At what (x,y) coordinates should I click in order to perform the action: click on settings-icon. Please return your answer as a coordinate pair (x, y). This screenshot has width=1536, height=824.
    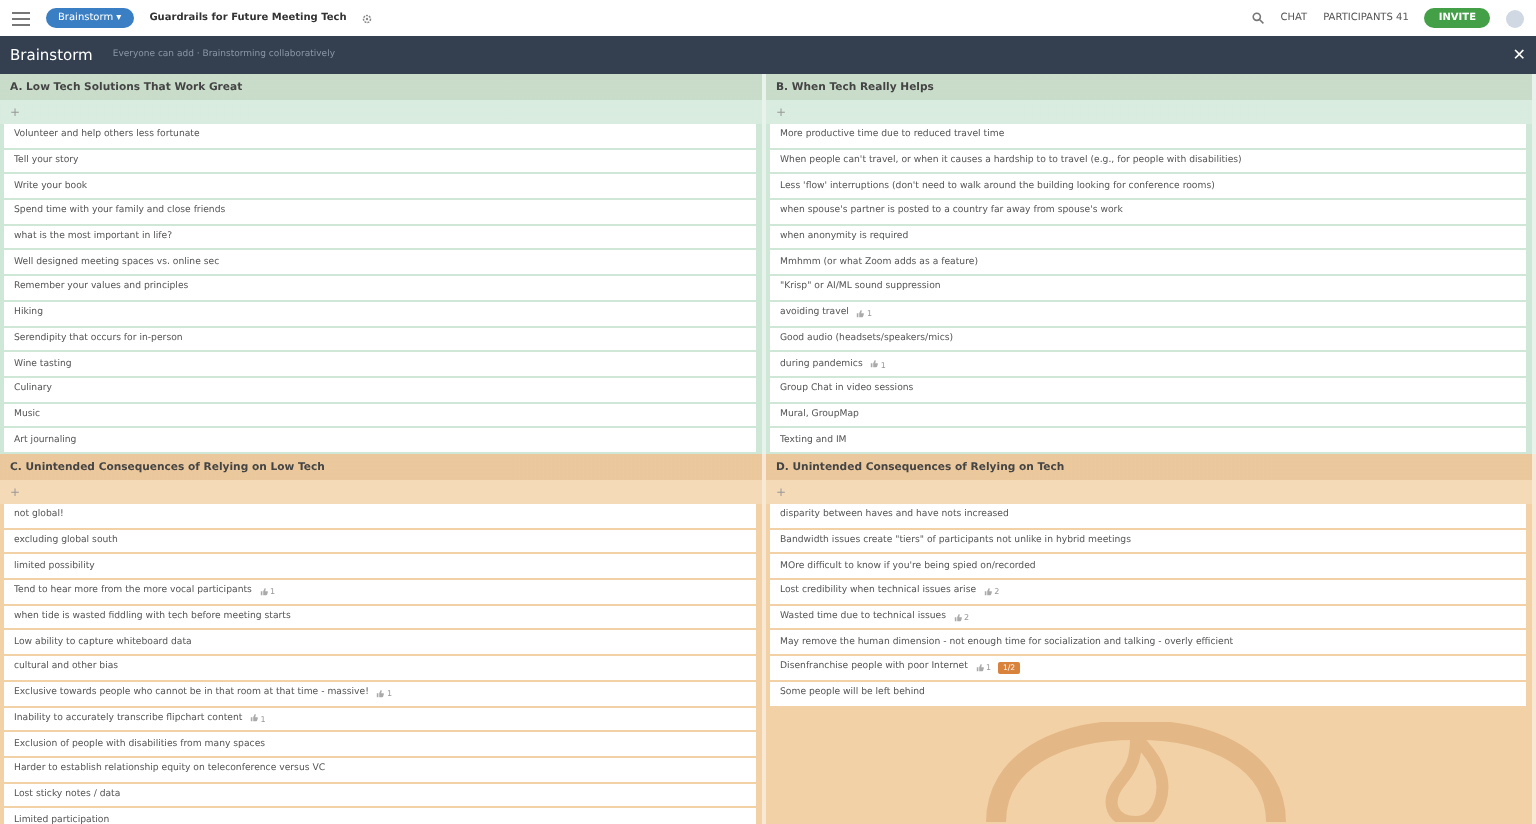
    Looking at the image, I should click on (367, 18).